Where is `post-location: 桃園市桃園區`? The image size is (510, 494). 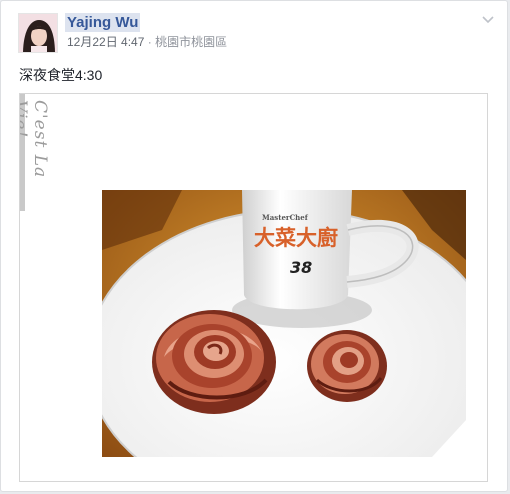 post-location: 桃園市桃園區 is located at coordinates (191, 42).